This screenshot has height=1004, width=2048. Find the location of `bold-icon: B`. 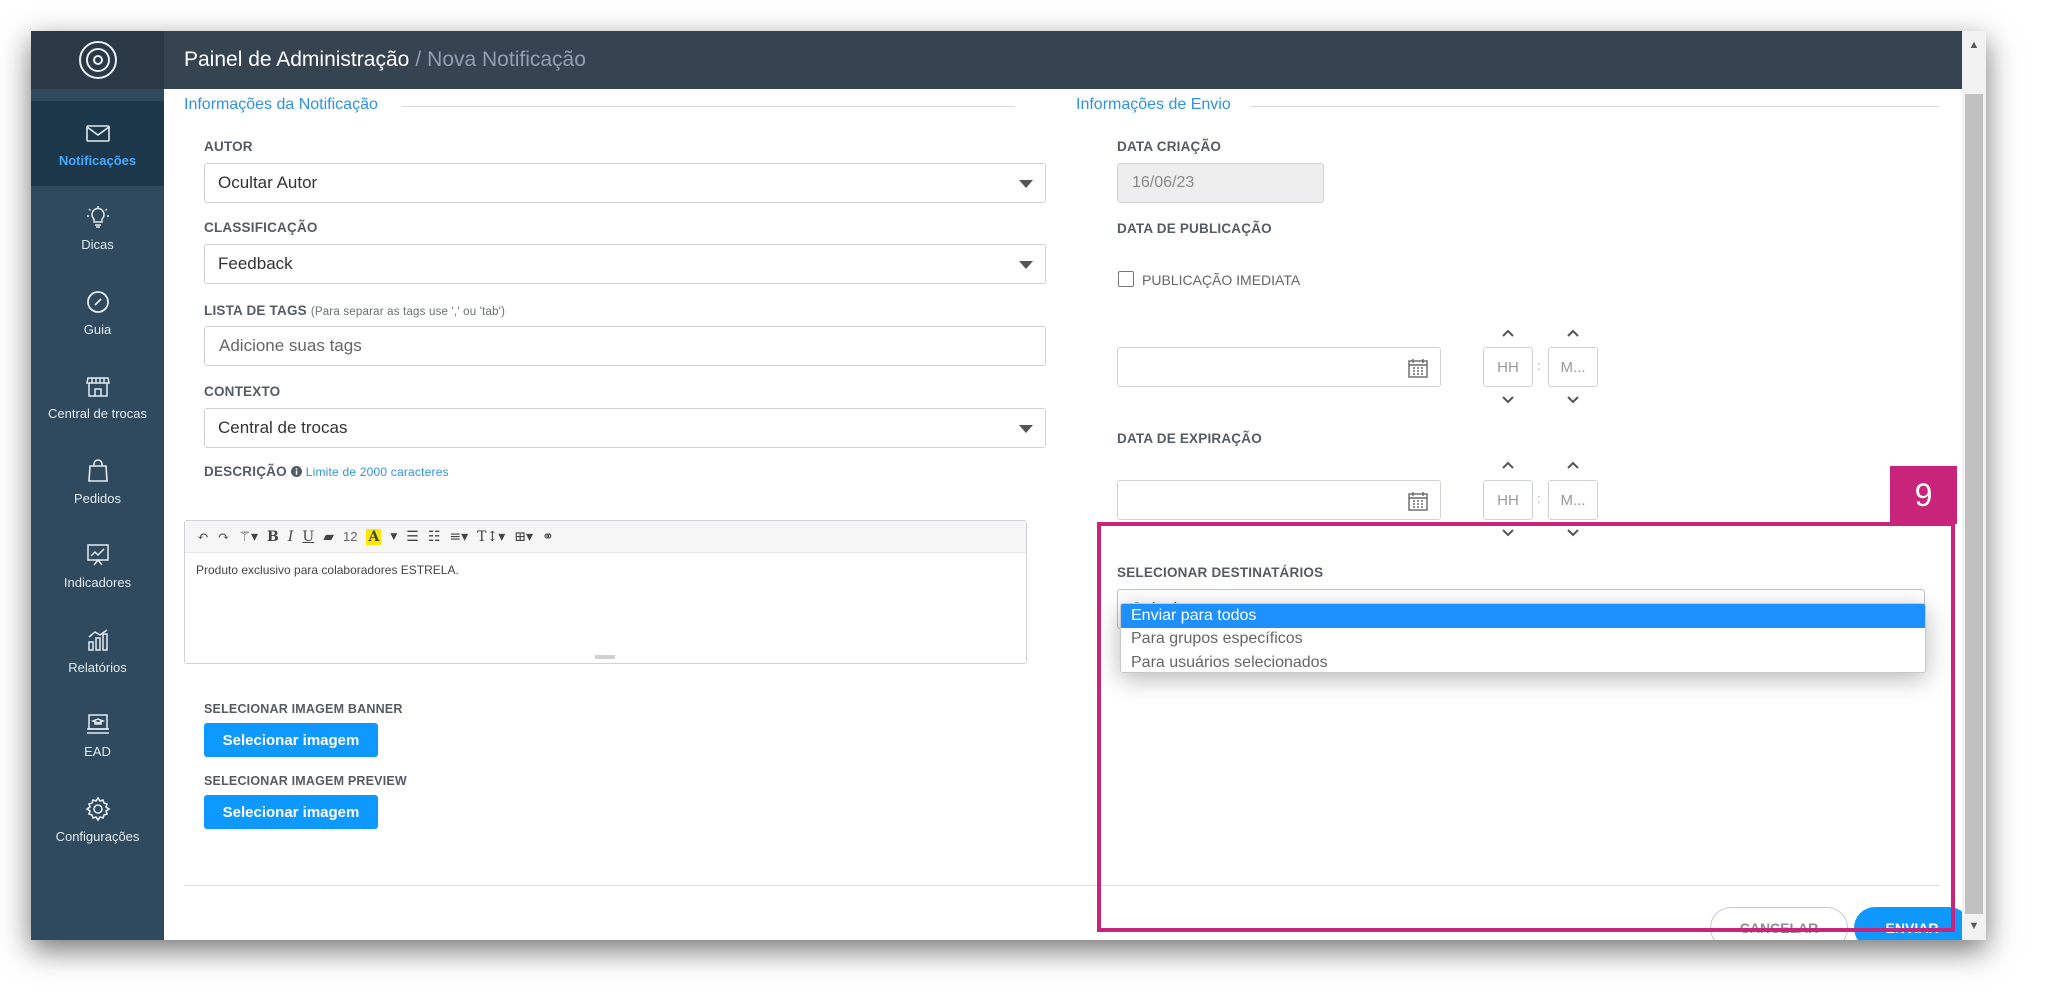

bold-icon: B is located at coordinates (273, 537).